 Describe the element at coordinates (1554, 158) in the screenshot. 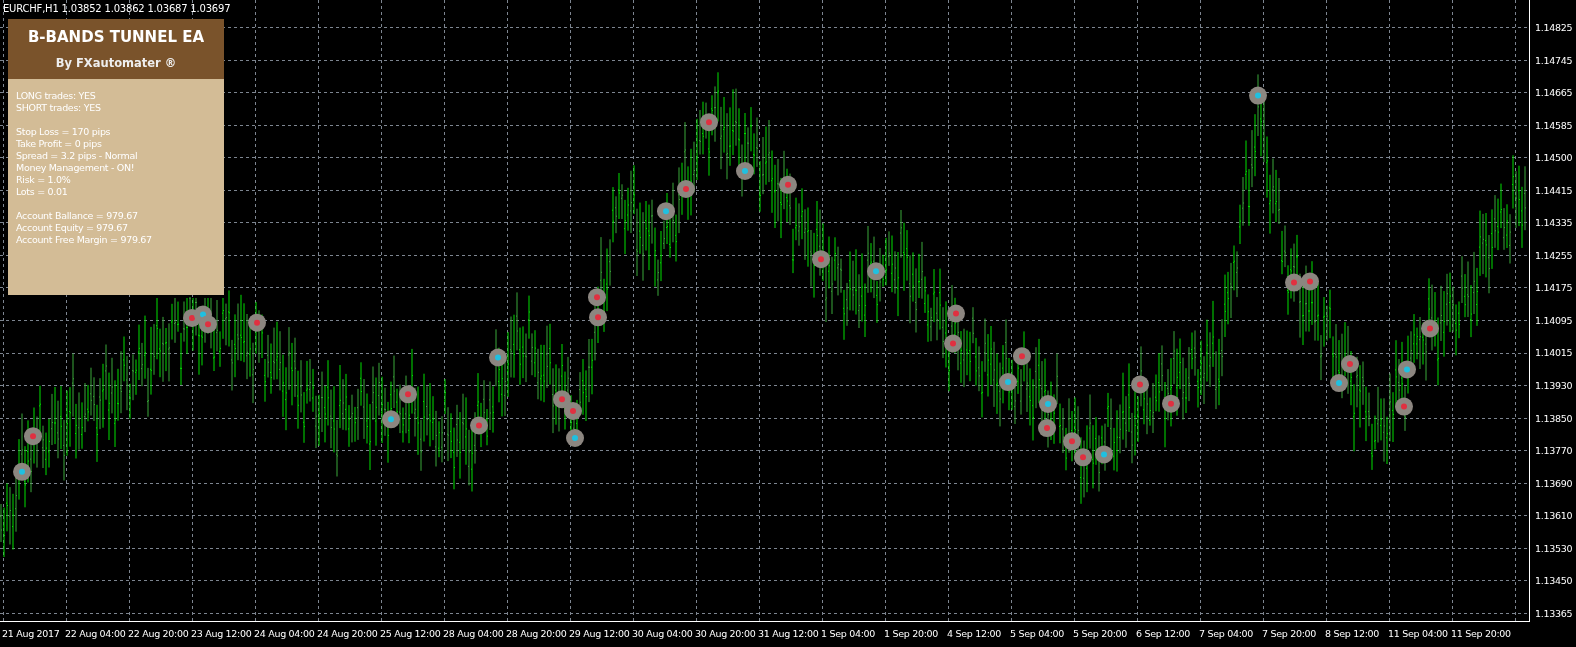

I see `price-label: 1.14500` at that location.